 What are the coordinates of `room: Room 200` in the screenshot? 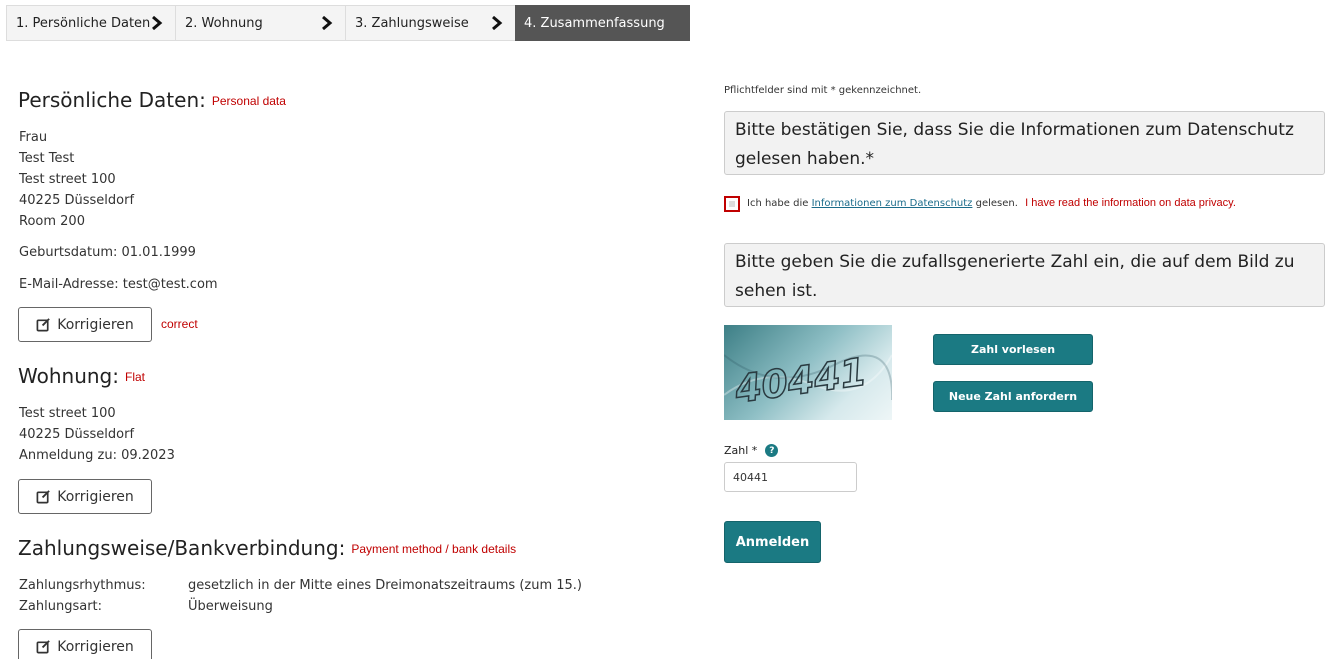 It's located at (52, 221).